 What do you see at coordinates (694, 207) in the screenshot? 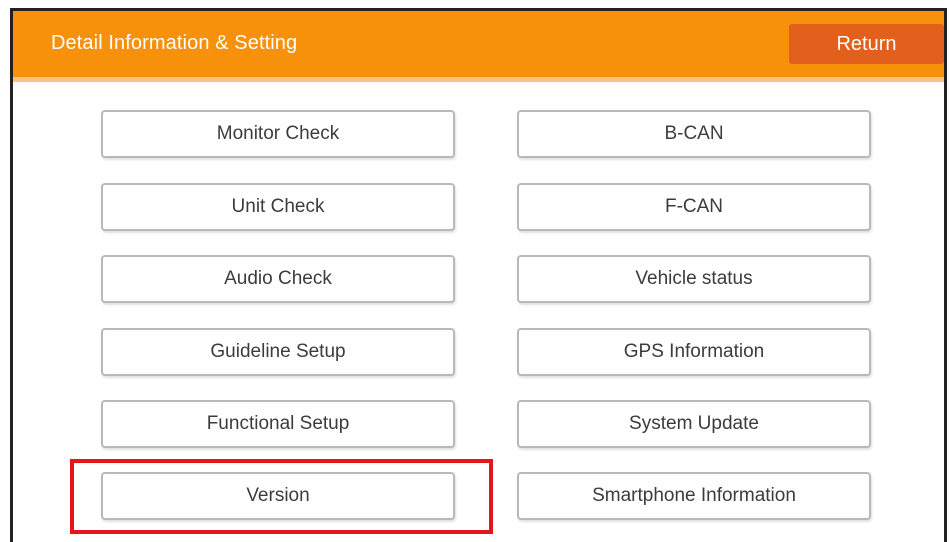
I see `f-can-button: F-CAN` at bounding box center [694, 207].